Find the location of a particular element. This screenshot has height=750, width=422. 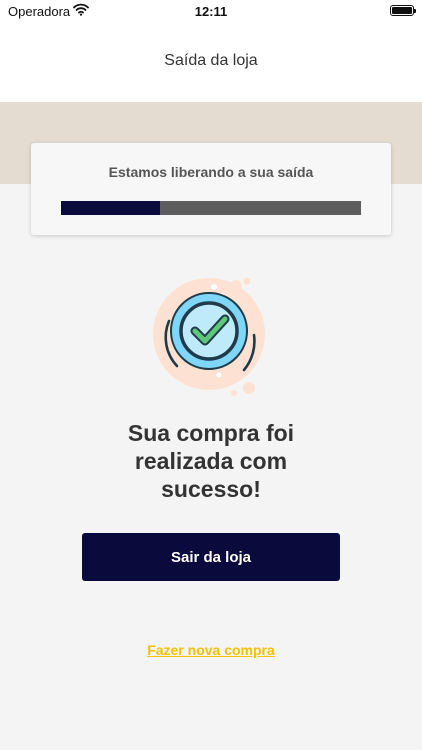

page-title: Saída da loja is located at coordinates (211, 60).